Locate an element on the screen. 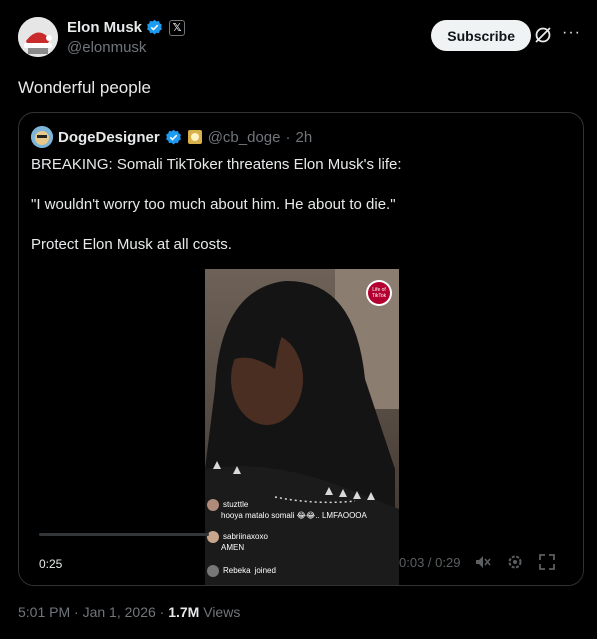 This screenshot has width=597, height=639. quote-author-avatar is located at coordinates (42, 137).